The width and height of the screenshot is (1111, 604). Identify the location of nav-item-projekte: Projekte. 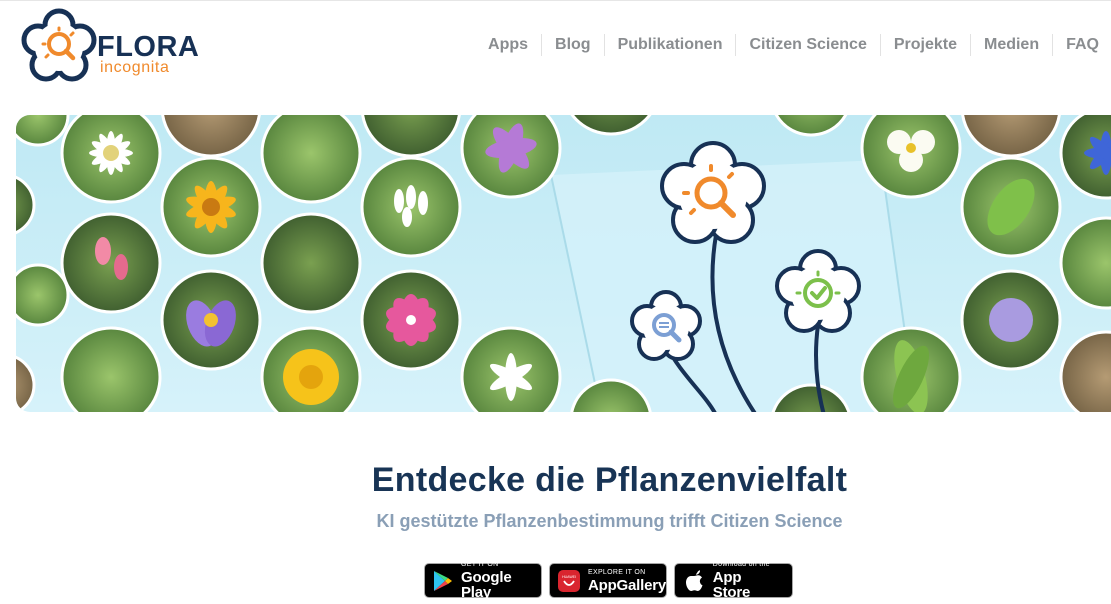
(926, 45).